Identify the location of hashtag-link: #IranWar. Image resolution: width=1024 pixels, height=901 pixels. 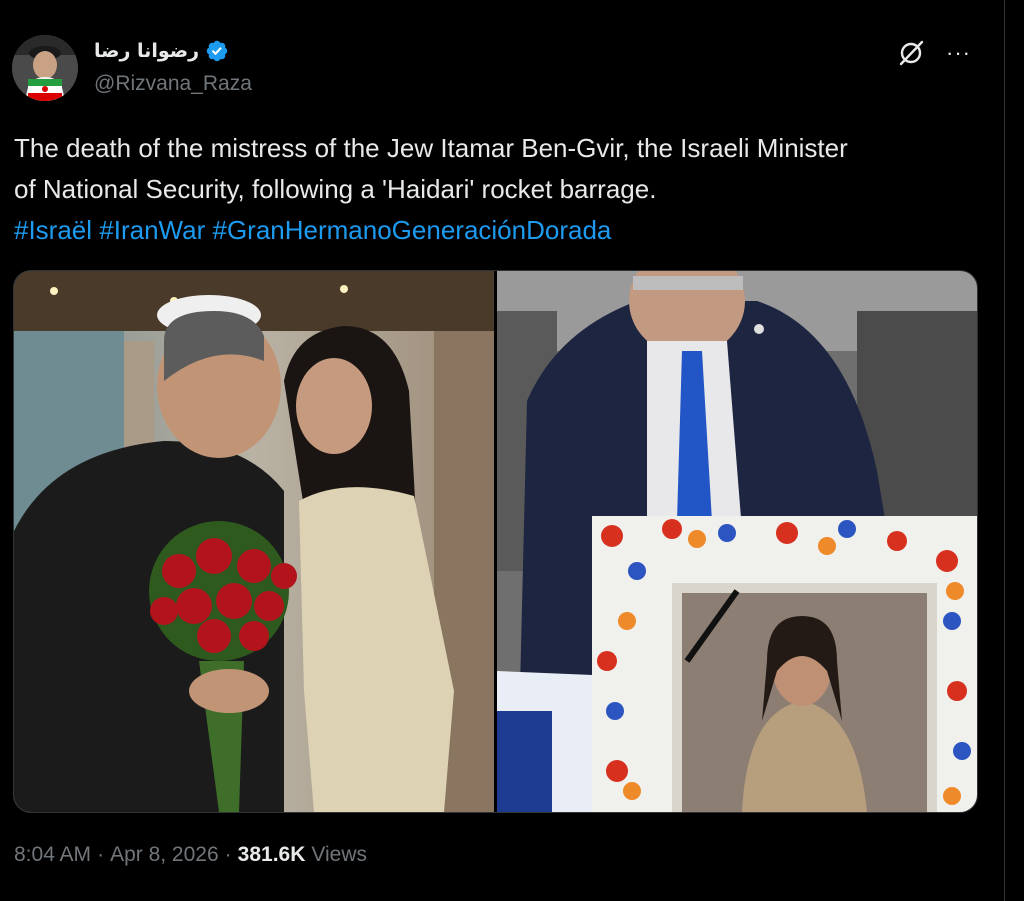
(152, 230).